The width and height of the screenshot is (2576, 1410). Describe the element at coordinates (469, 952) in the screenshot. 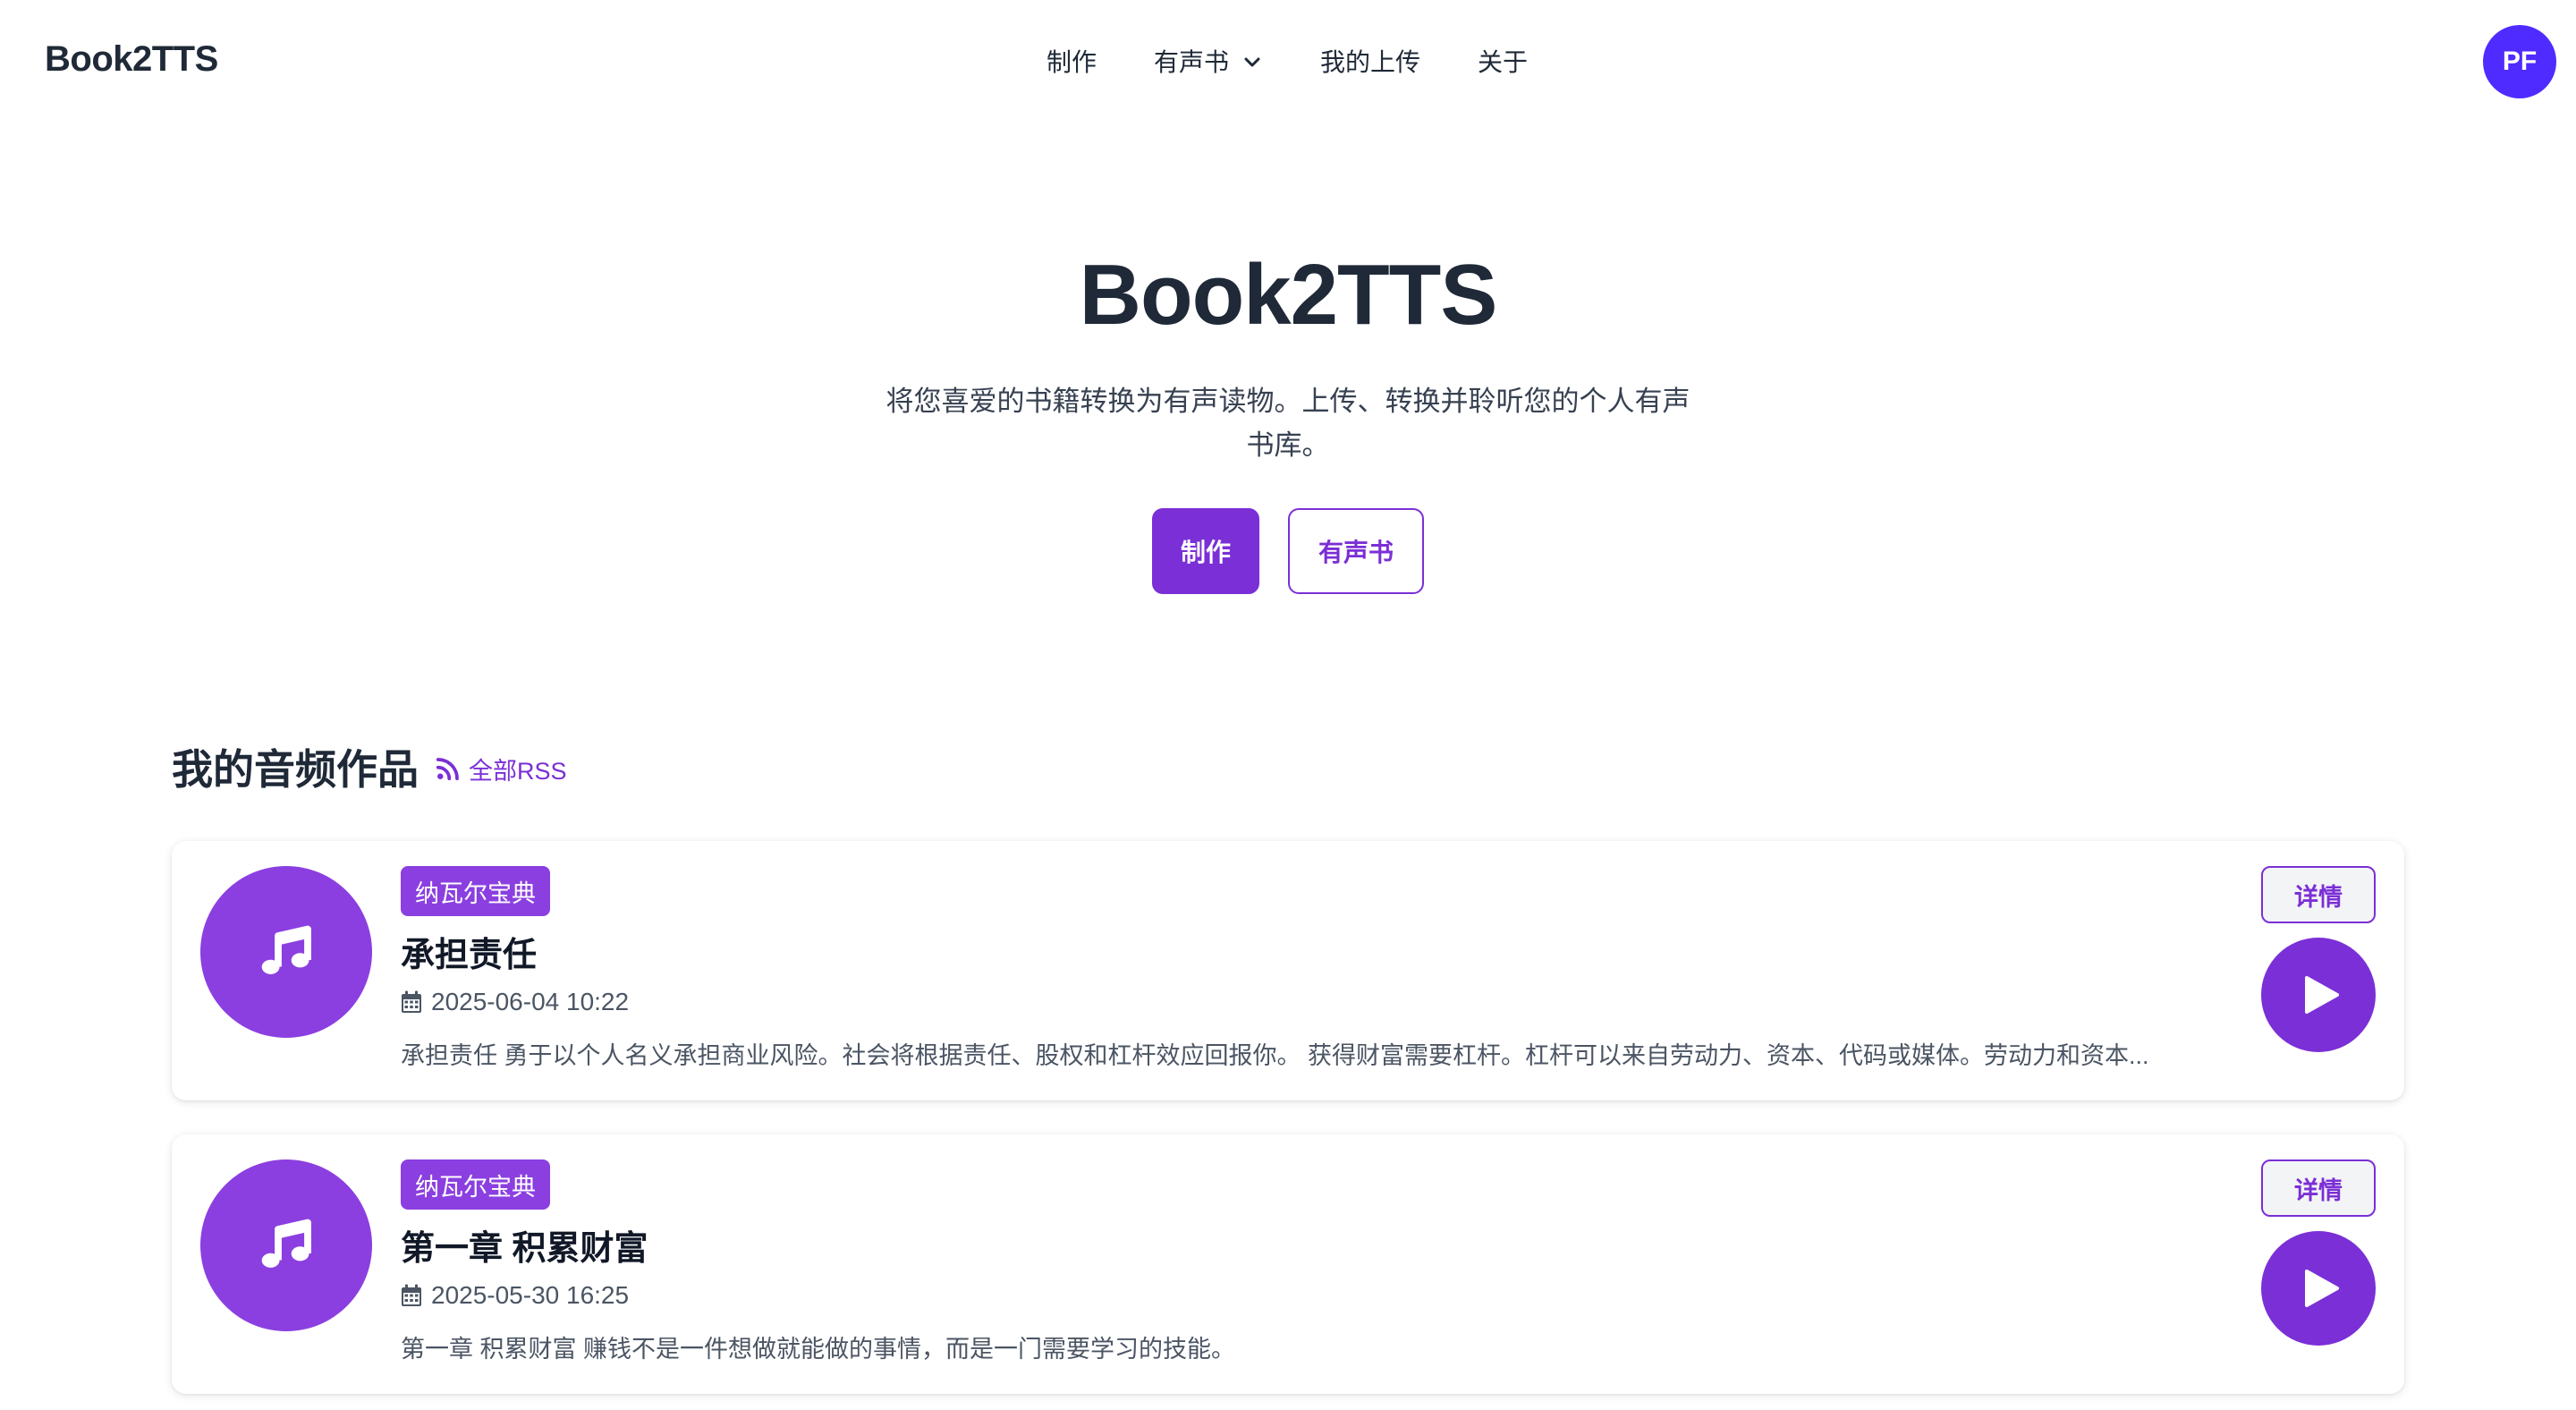

I see `work-title: 承担责任` at that location.